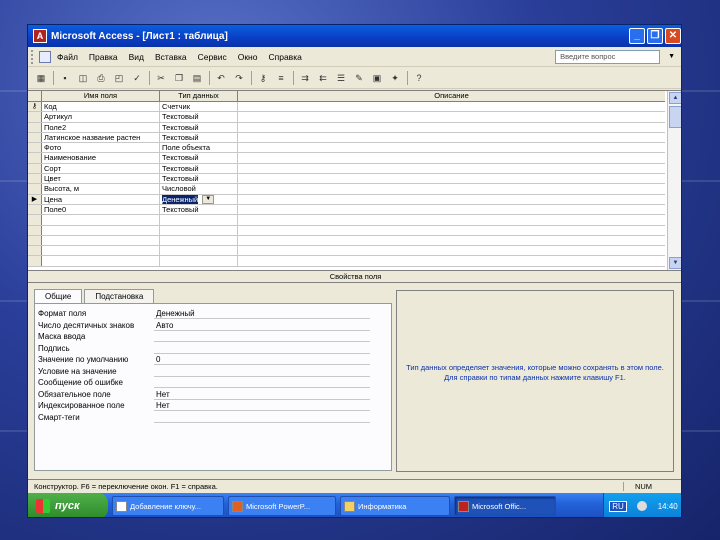  I want to click on copy-icon: ❐, so click(179, 78).